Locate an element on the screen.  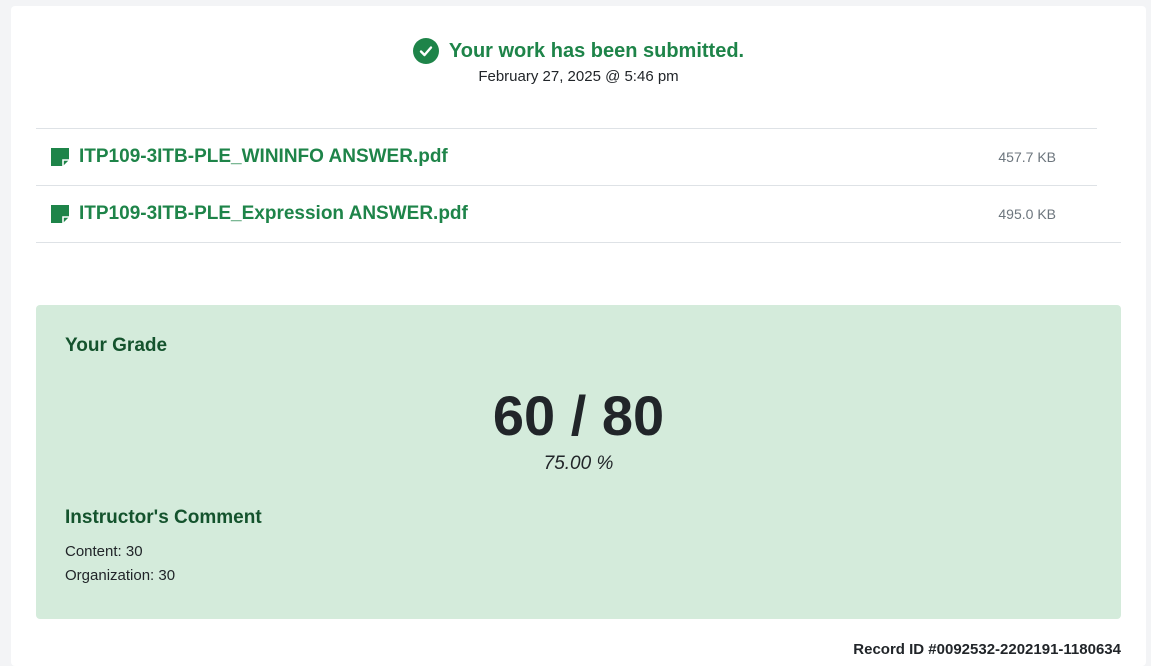
divider is located at coordinates (578, 242).